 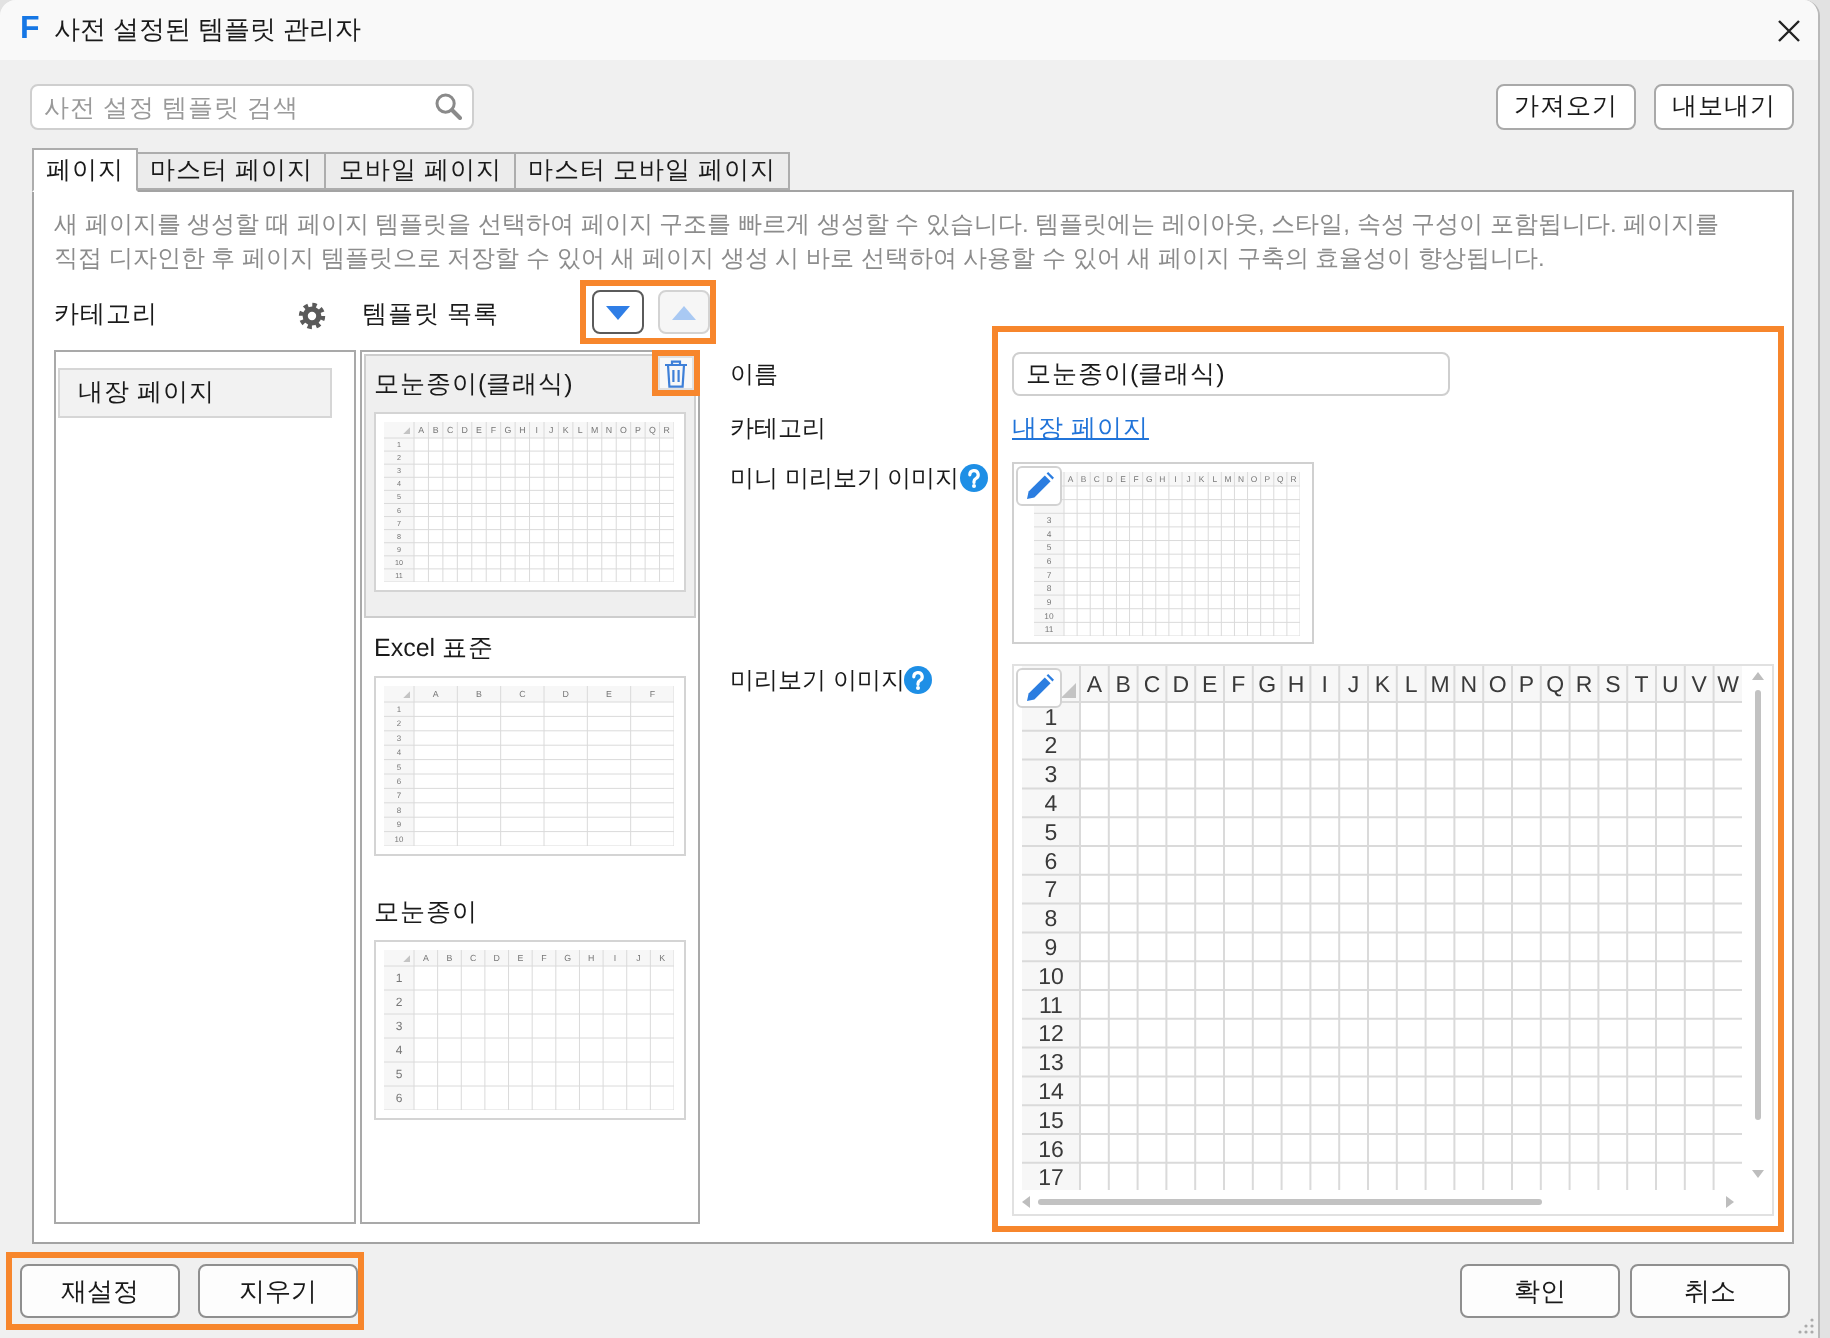 What do you see at coordinates (1051, 949) in the screenshot?
I see `row-number: 9` at bounding box center [1051, 949].